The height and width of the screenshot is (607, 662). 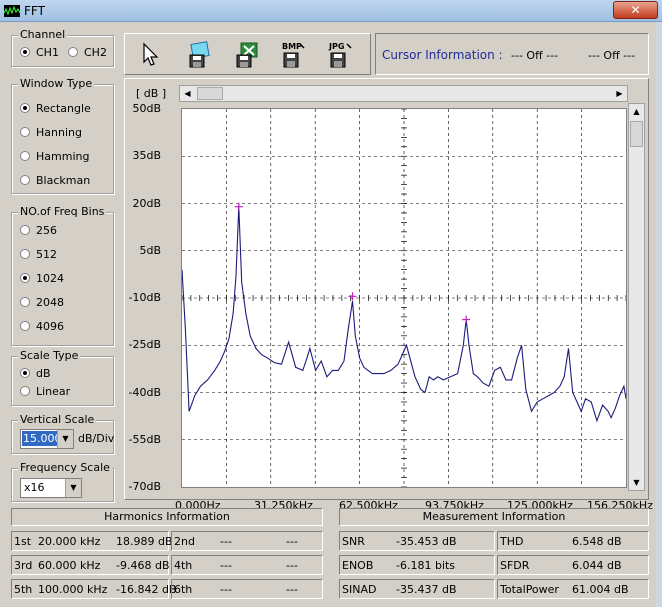 What do you see at coordinates (42, 302) in the screenshot?
I see `radio-bins-2048: 2048` at bounding box center [42, 302].